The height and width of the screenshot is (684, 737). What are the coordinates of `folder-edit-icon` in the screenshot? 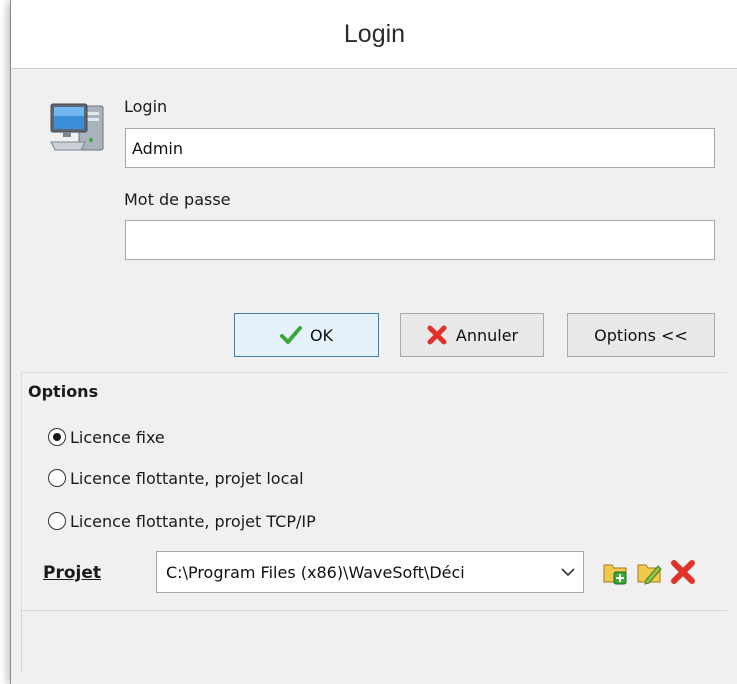 It's located at (649, 574).